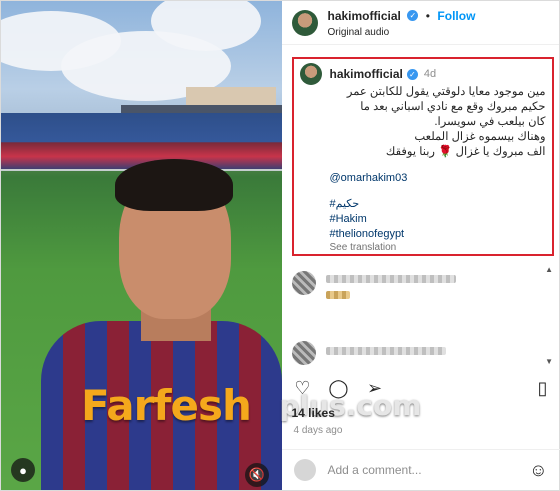 The height and width of the screenshot is (491, 560). Describe the element at coordinates (423, 234) in the screenshot. I see `hashtag-link: #thelionofegypt` at that location.